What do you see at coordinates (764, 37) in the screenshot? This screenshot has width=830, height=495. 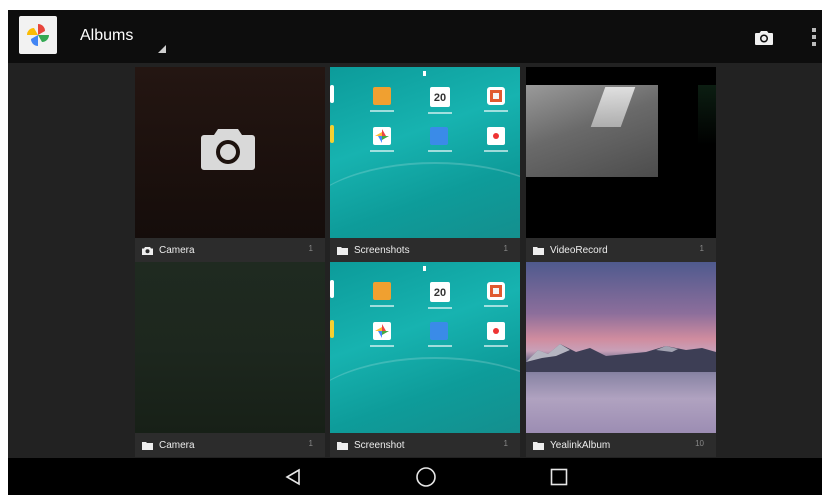 I see `camera-icon` at bounding box center [764, 37].